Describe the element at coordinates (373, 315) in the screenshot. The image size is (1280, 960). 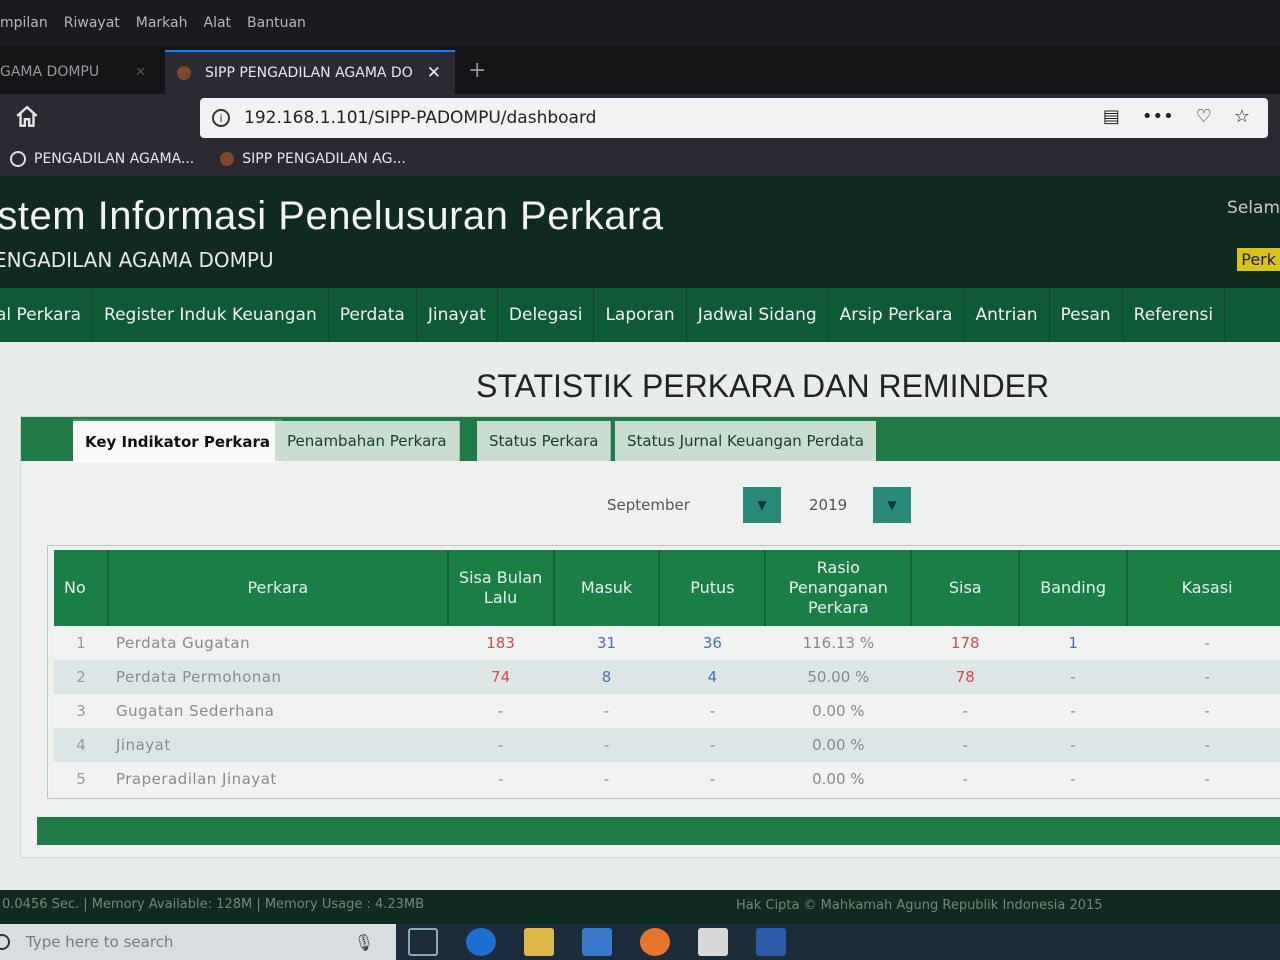
I see `nav-item-perdata: Perdata` at that location.